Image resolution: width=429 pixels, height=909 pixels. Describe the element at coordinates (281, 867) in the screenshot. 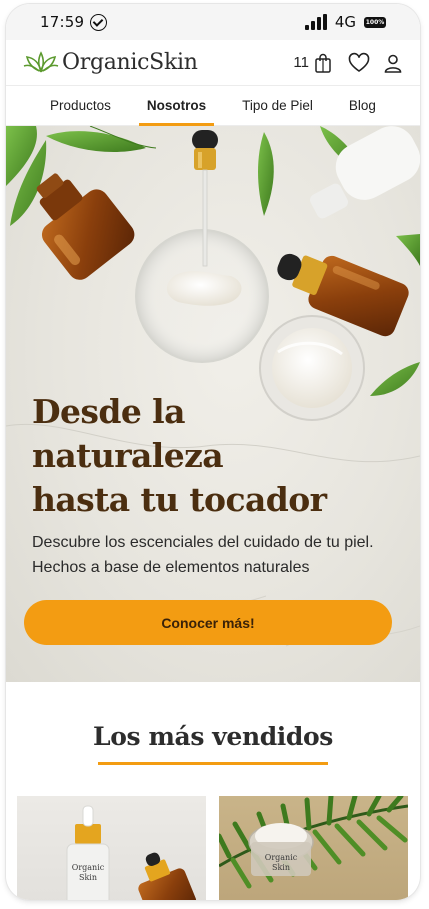

I see `jar-label-line-2: Skin` at that location.